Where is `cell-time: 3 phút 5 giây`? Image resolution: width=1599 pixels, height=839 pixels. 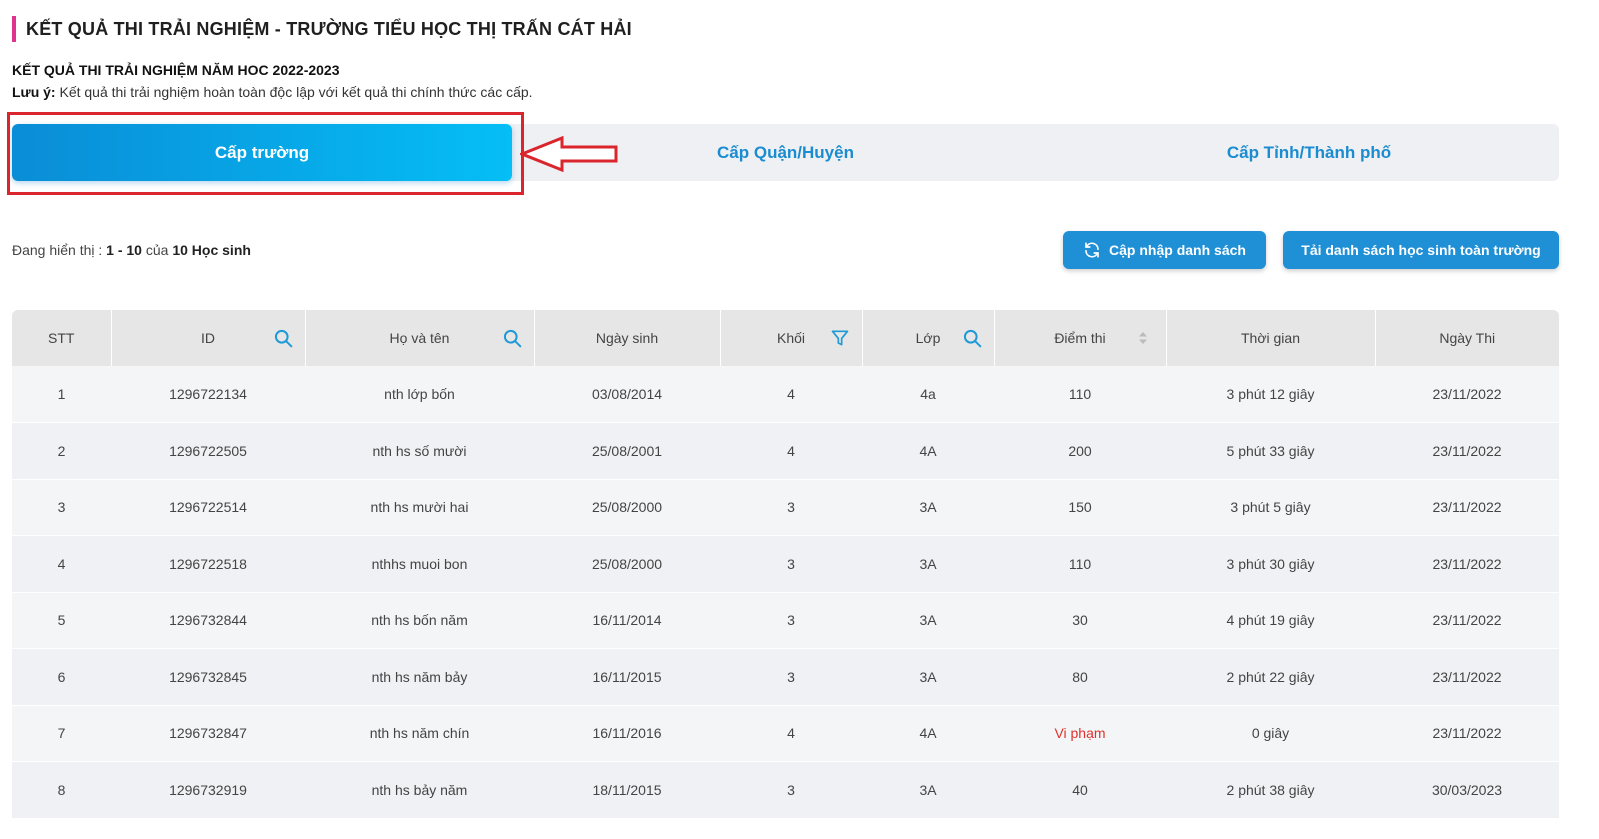 cell-time: 3 phút 5 giây is located at coordinates (1270, 507).